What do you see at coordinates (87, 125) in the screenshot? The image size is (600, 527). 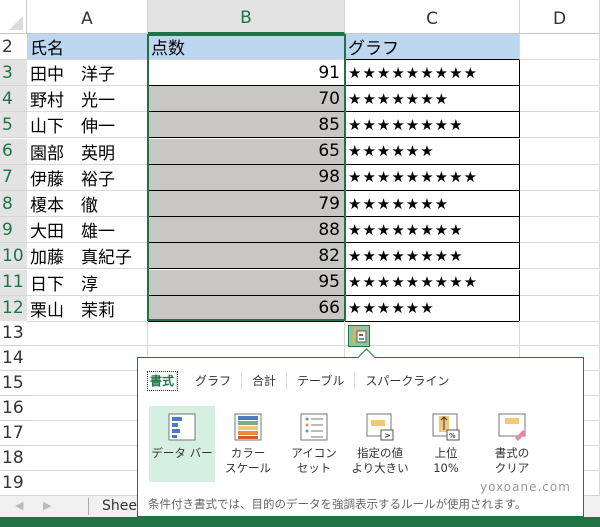 I see `name-cell: 山下 伸一` at bounding box center [87, 125].